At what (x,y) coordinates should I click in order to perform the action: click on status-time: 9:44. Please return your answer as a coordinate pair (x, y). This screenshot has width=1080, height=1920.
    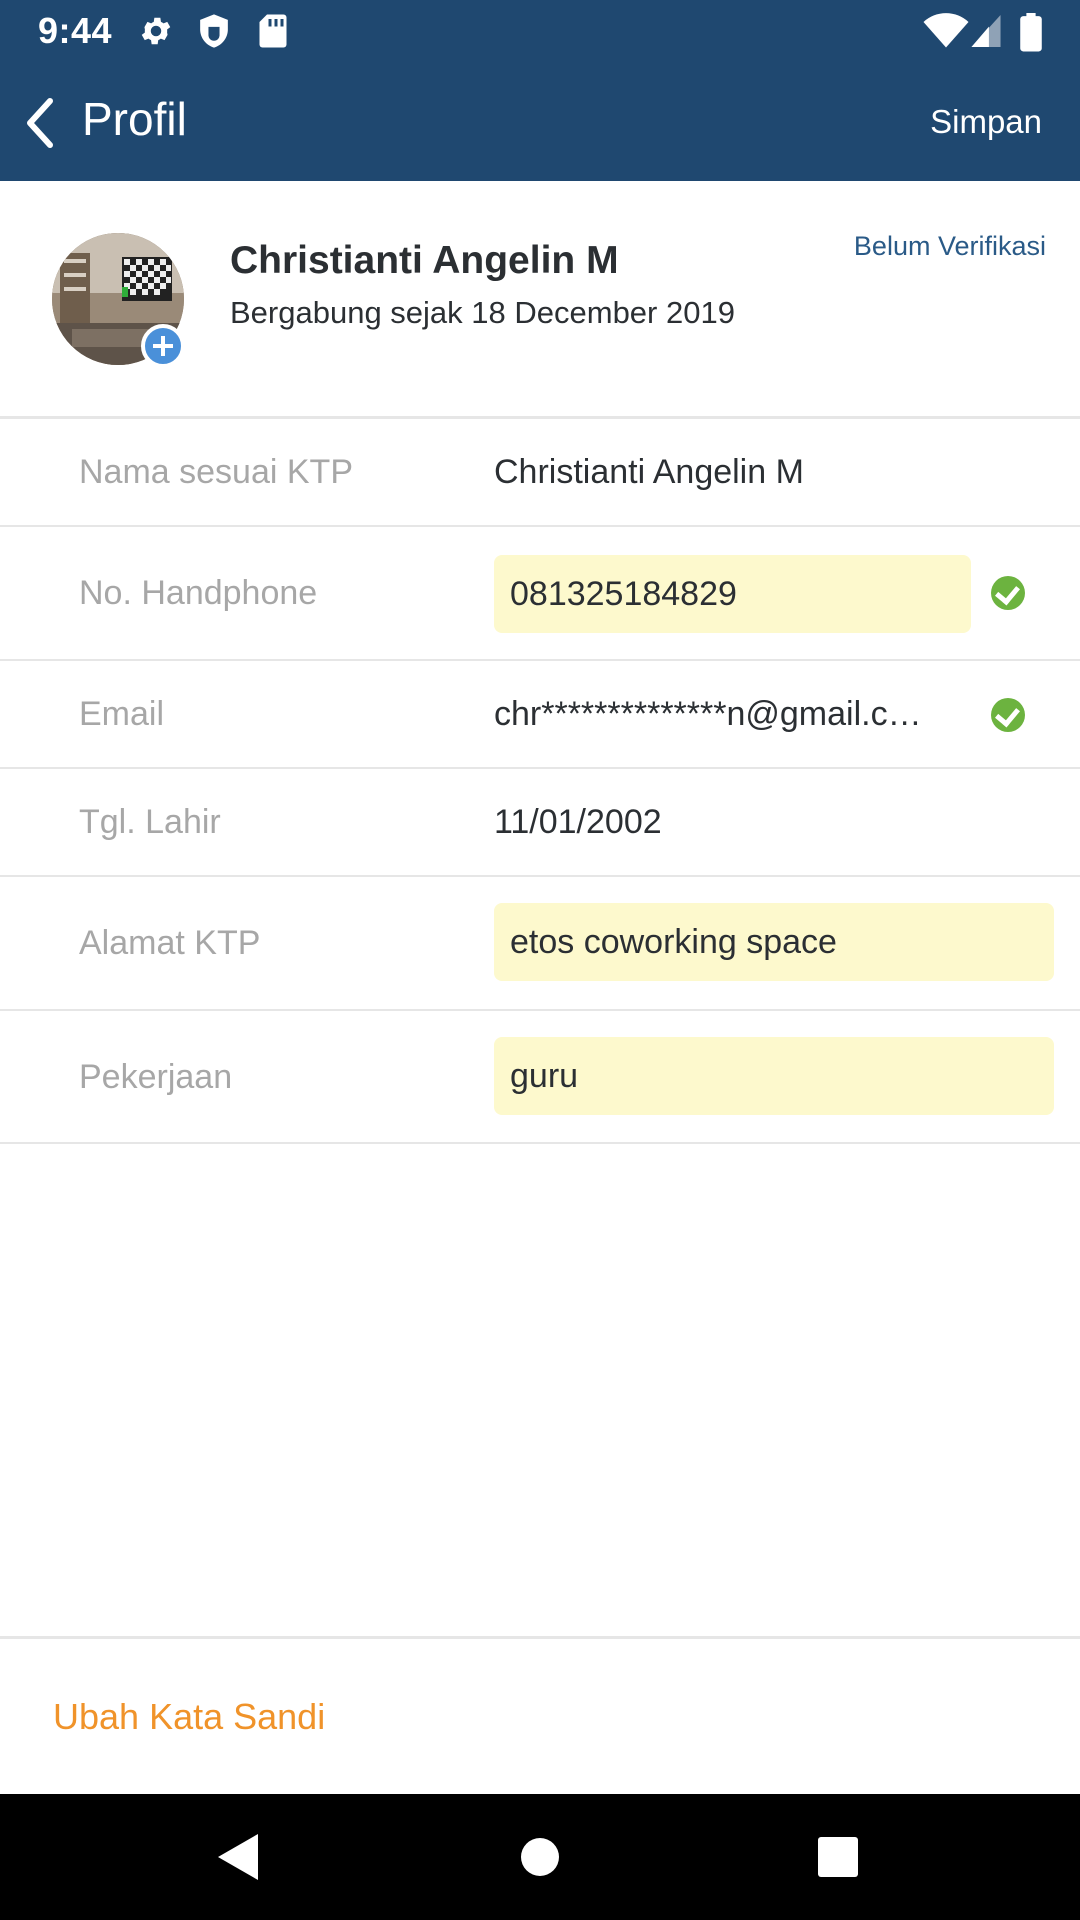
    Looking at the image, I should click on (75, 30).